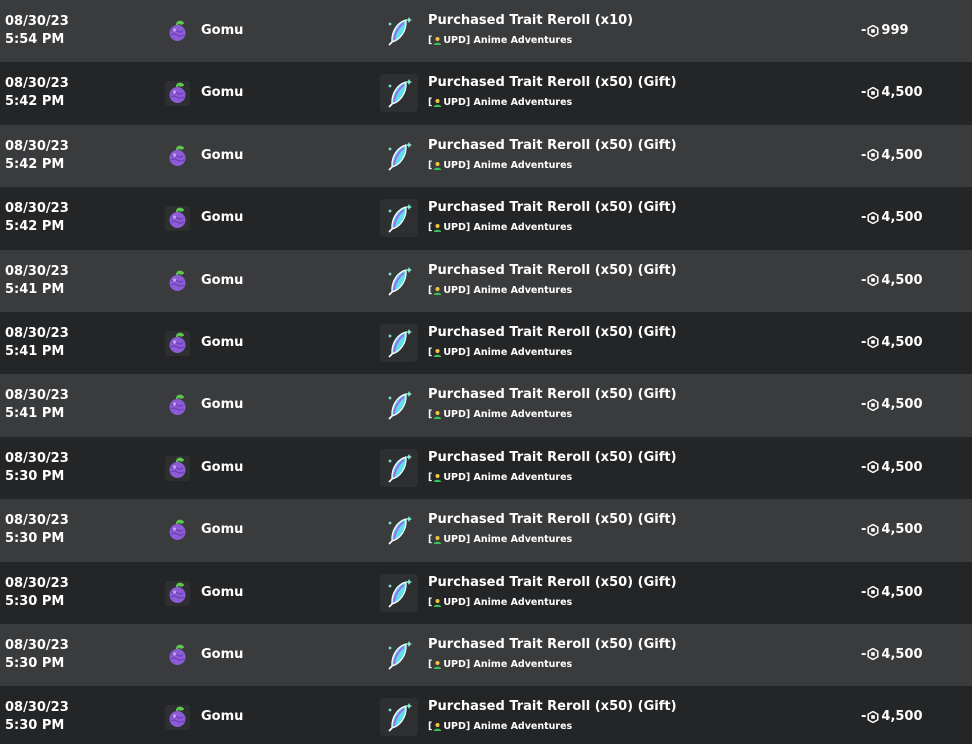  Describe the element at coordinates (35, 414) in the screenshot. I see `time-text: 5:41 PM` at that location.